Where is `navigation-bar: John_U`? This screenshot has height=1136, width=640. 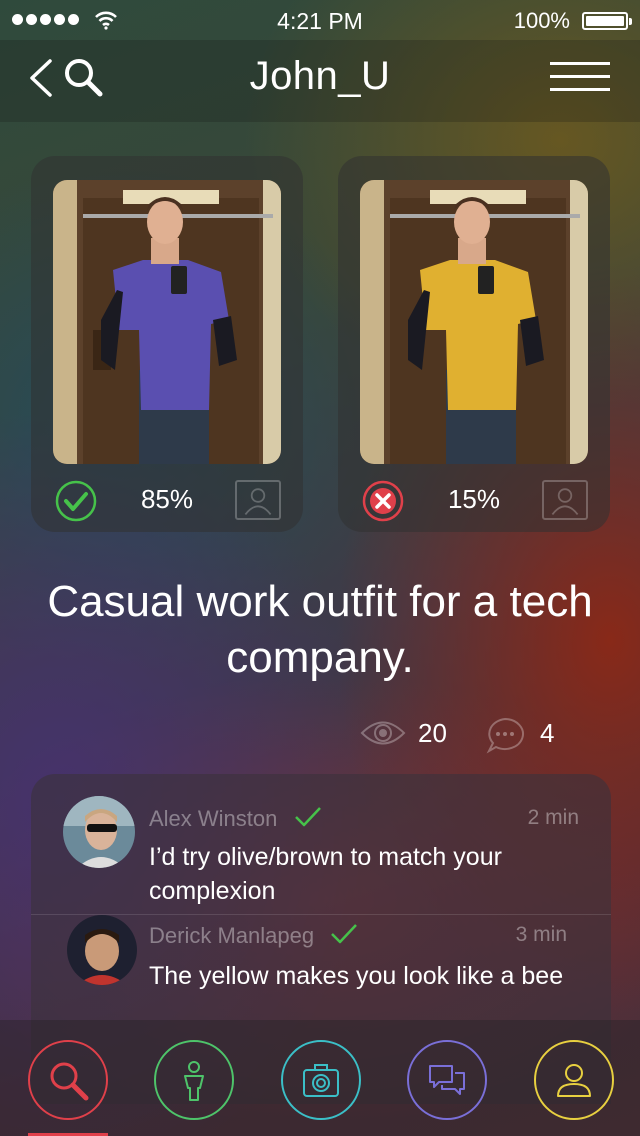
navigation-bar: John_U is located at coordinates (320, 81).